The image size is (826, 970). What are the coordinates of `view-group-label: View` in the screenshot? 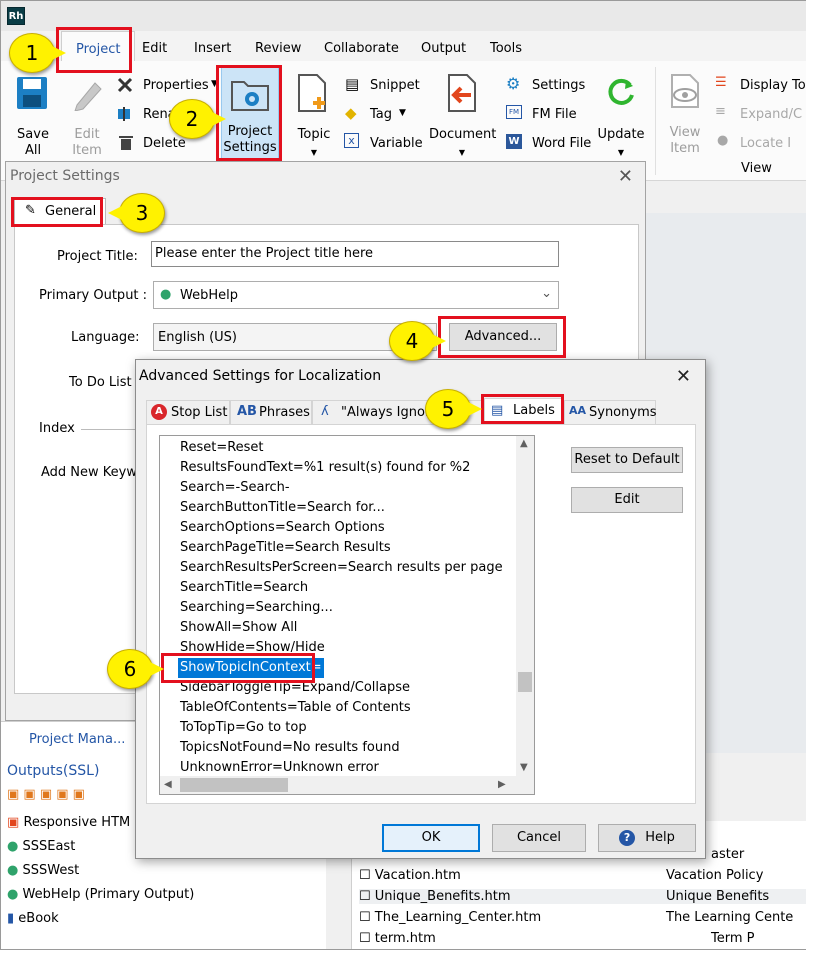 It's located at (756, 168).